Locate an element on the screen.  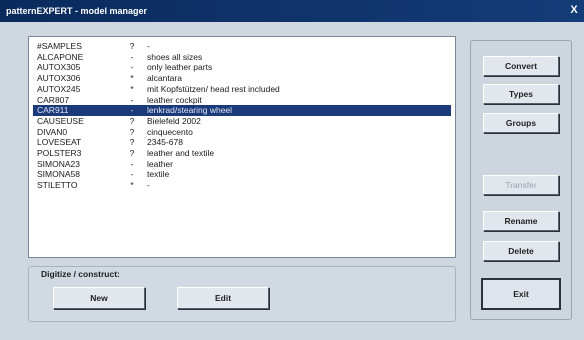
convert-button-label: Convert is located at coordinates (521, 66).